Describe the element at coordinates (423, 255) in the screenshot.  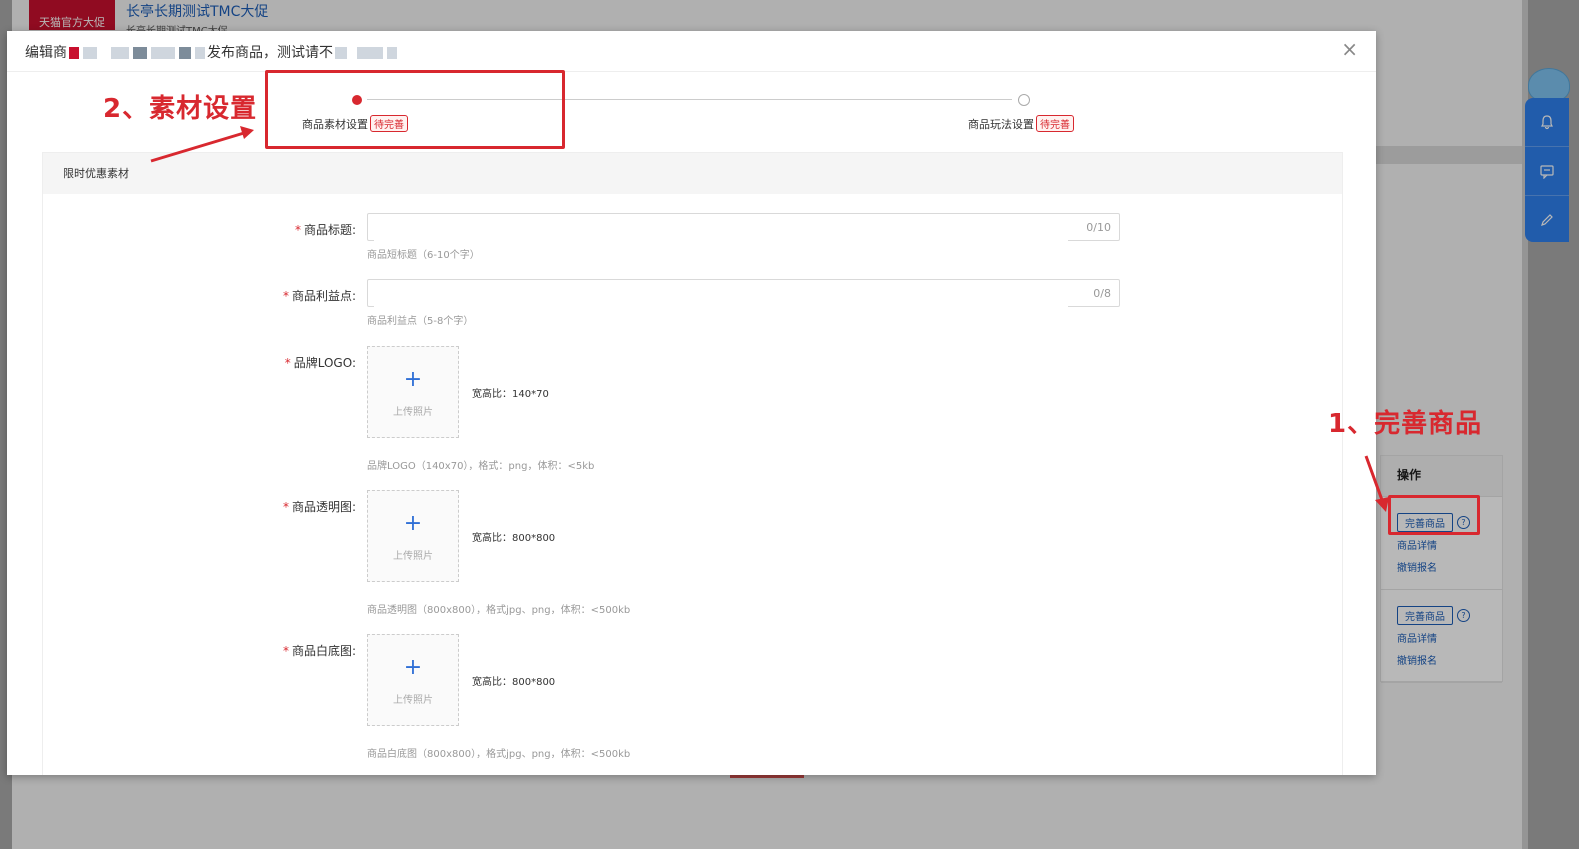
I see `field-hint: 商品短标题（6-10个字）` at that location.